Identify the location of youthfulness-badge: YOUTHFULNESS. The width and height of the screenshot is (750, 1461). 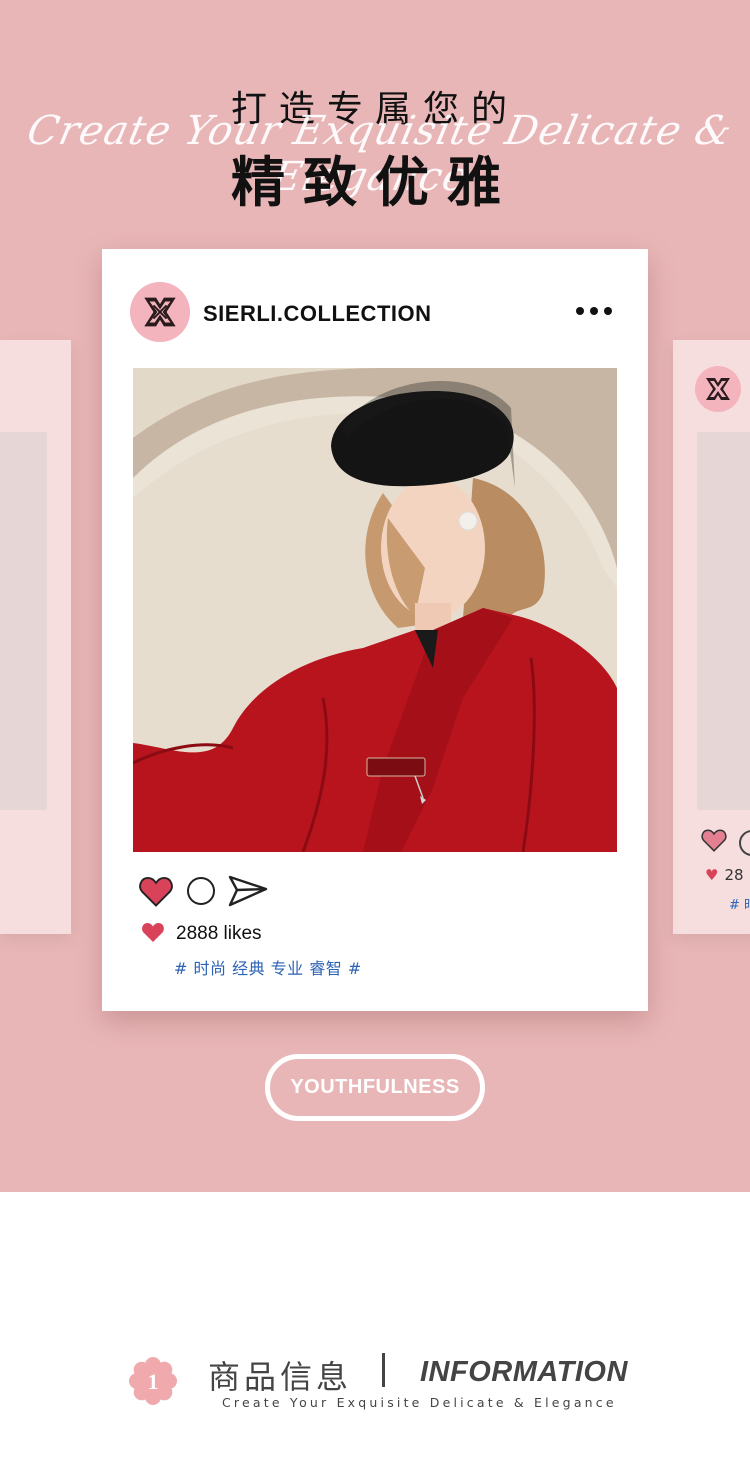
(375, 1087).